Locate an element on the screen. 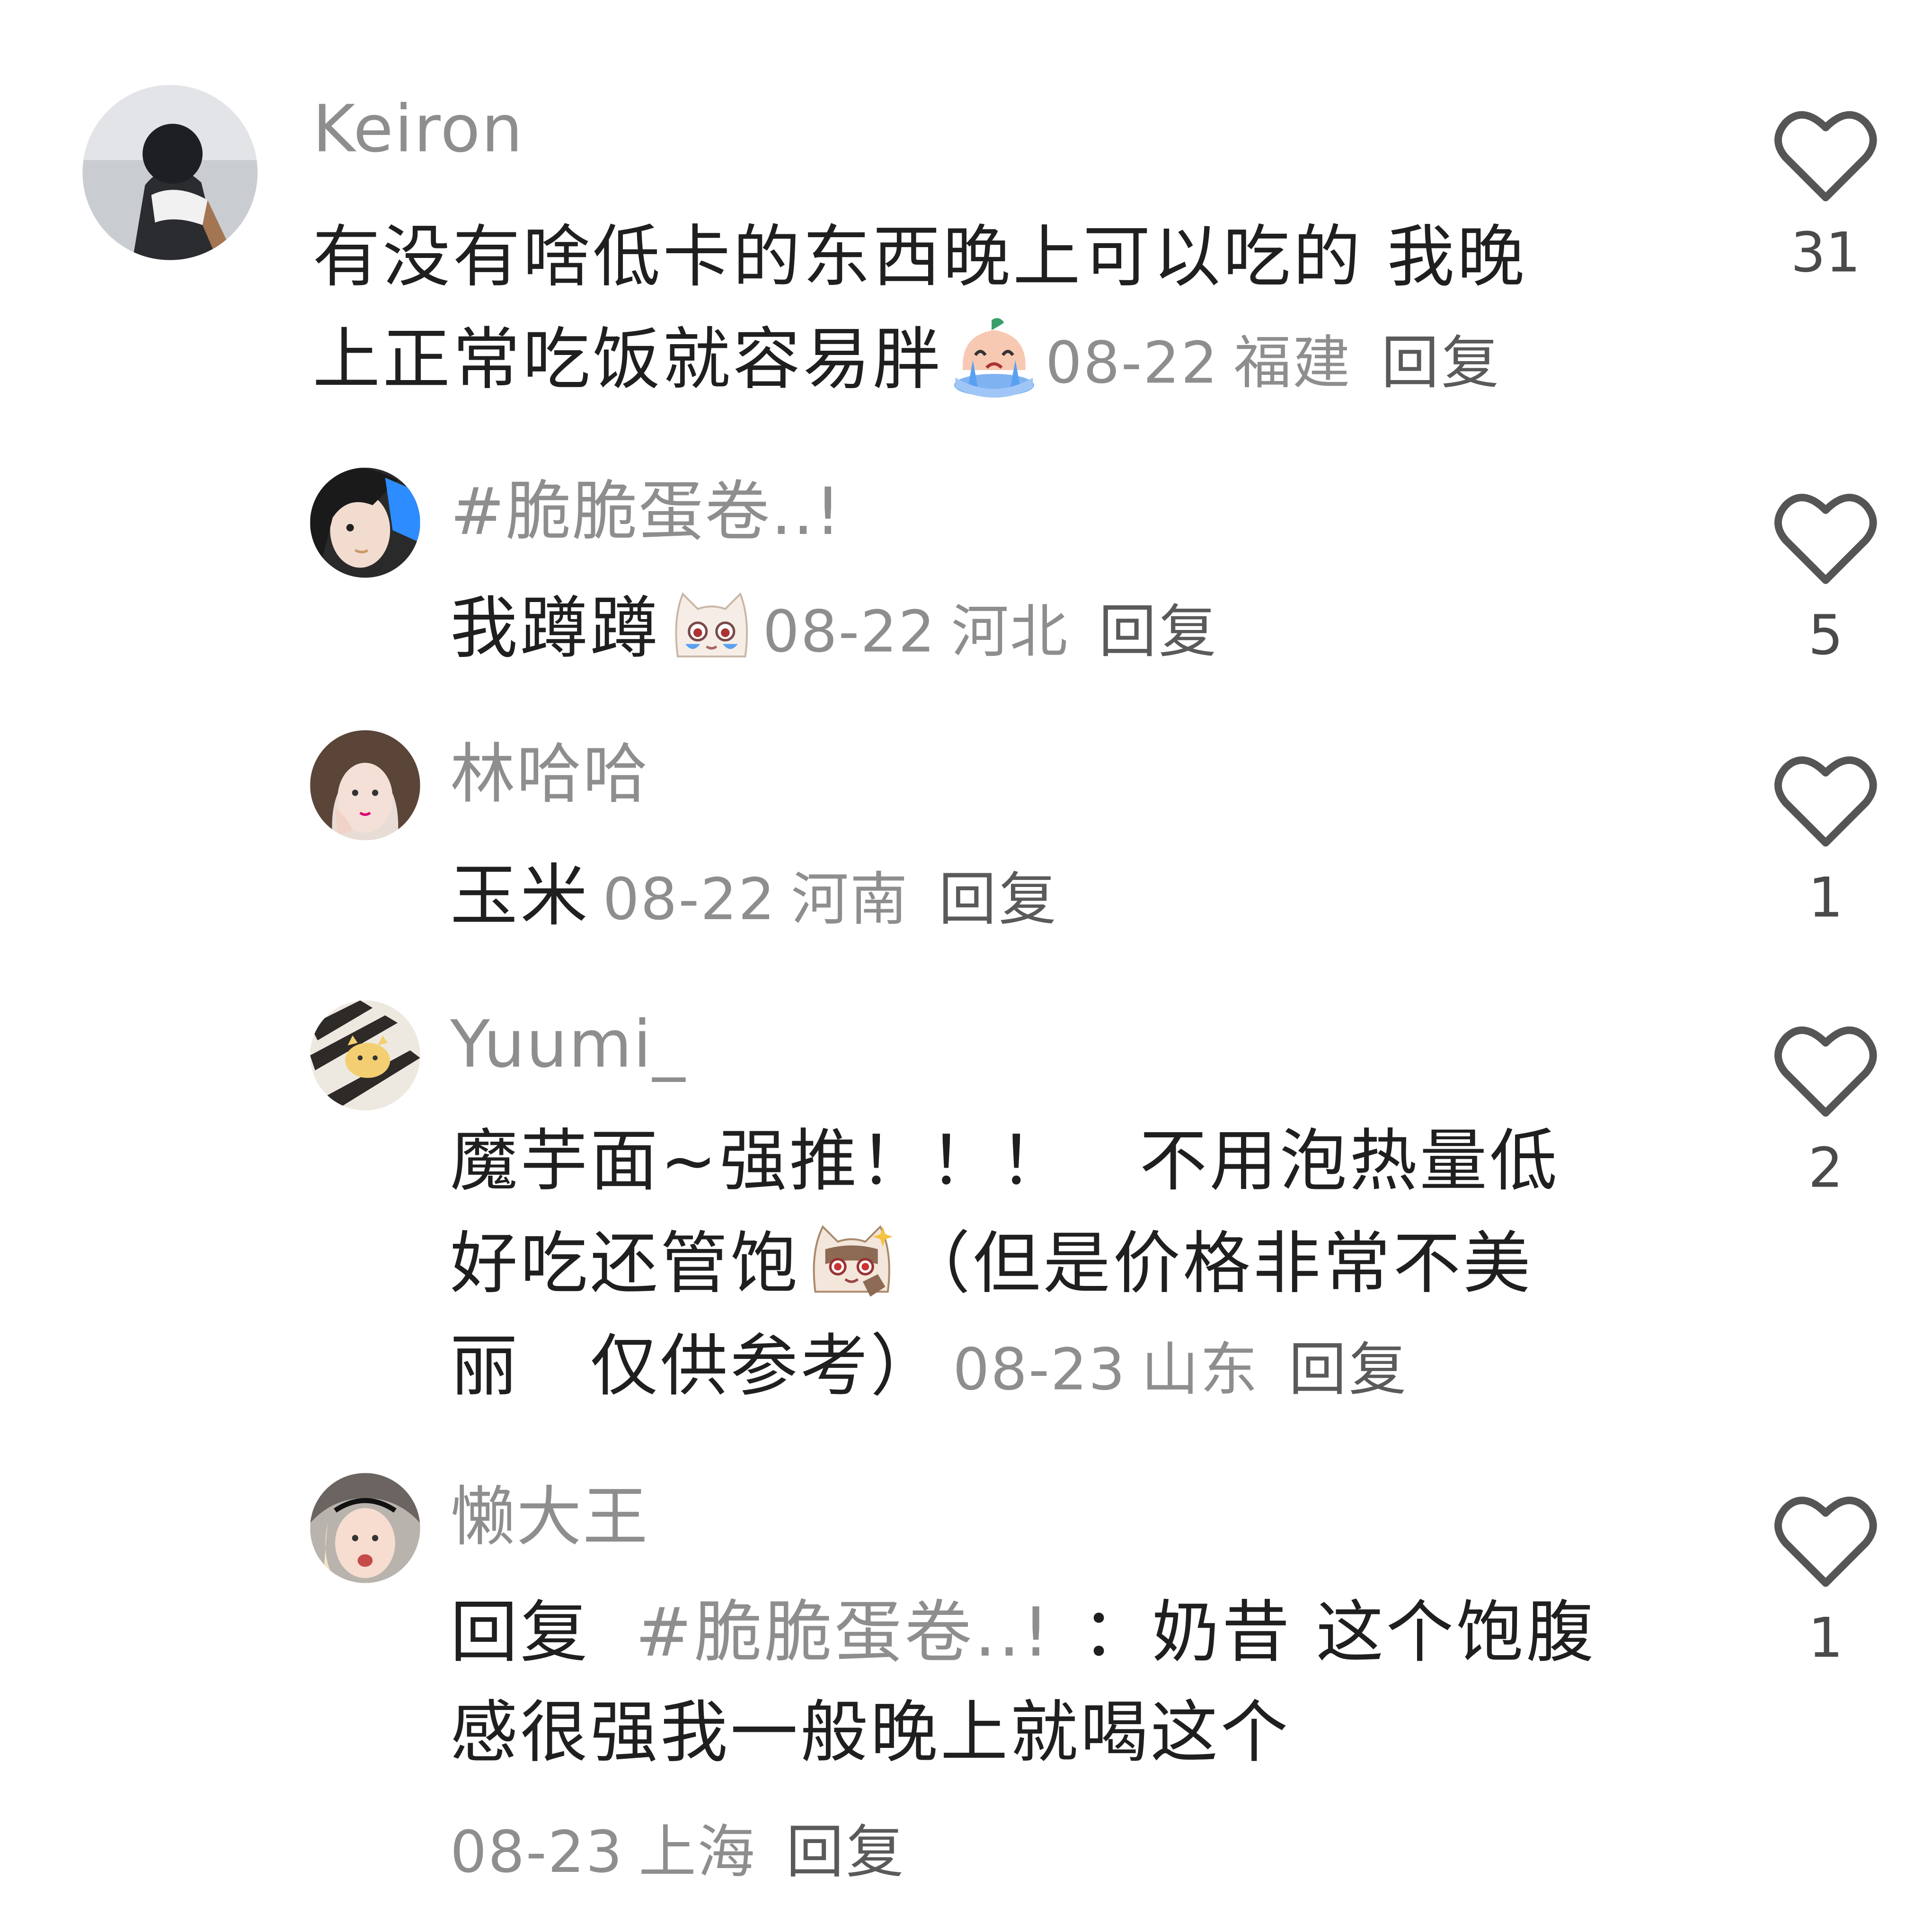  comment-text: 有没有啥低卡的东西晚上可以吃的 我晚 上正常吃饭就容易胖 08-22 福建 回复 is located at coordinates (920, 310).